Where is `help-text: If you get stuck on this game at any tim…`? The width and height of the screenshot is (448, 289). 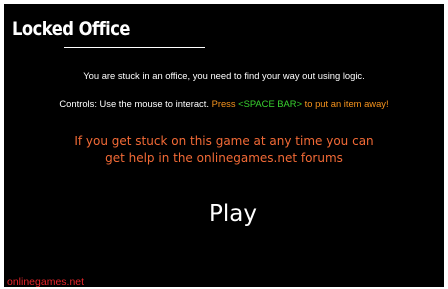 help-text: If you get stuck on this game at any tim… is located at coordinates (224, 150).